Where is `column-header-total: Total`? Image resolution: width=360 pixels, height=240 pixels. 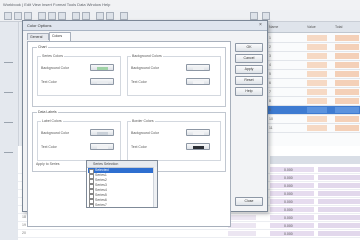 column-header-total: Total is located at coordinates (338, 27).